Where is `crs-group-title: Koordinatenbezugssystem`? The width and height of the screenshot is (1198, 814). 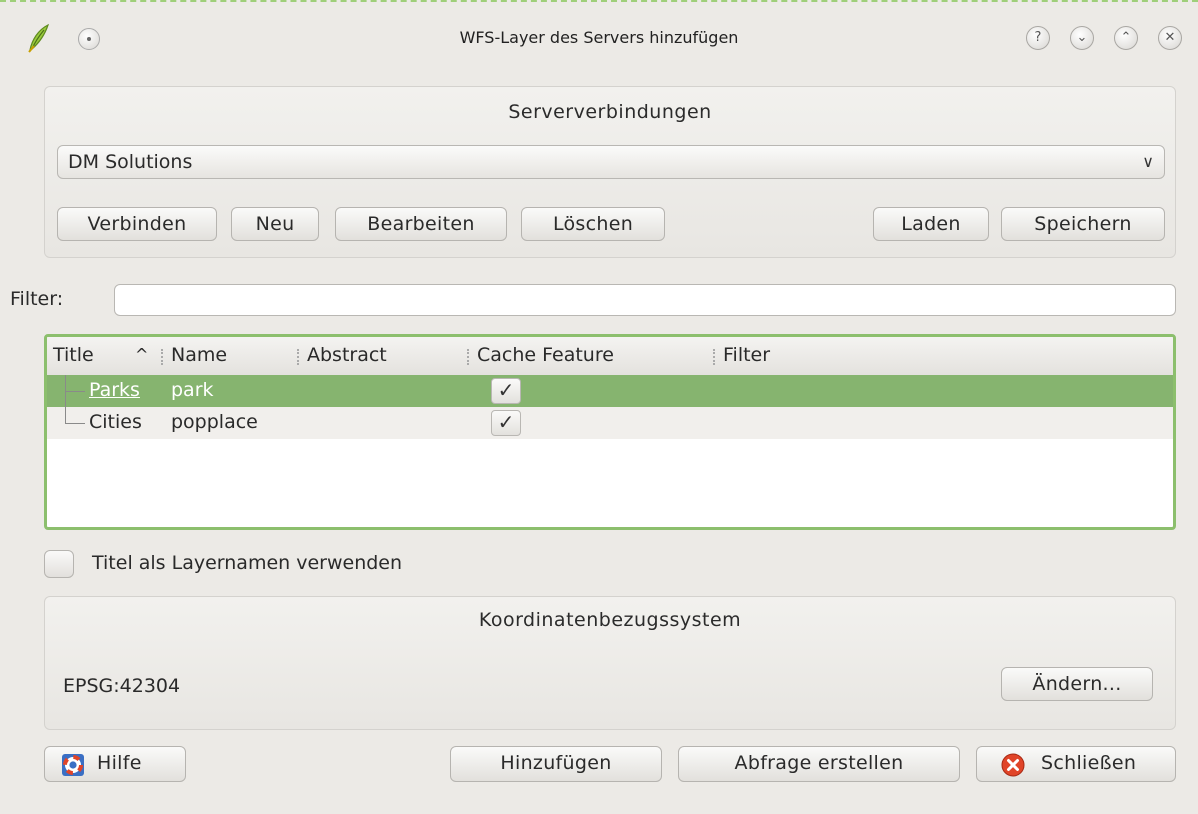
crs-group-title: Koordinatenbezugssystem is located at coordinates (610, 620).